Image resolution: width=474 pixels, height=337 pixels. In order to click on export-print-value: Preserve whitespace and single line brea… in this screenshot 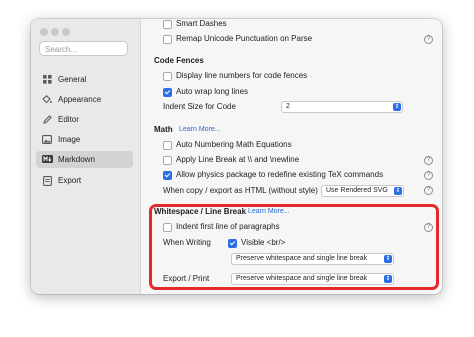, I will do `click(302, 278)`.